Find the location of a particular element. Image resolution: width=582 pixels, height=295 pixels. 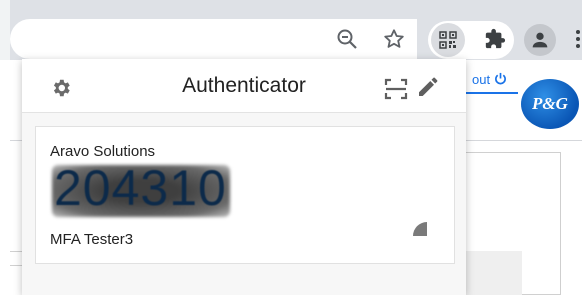

account-issuer: Aravo Solutions is located at coordinates (103, 151).